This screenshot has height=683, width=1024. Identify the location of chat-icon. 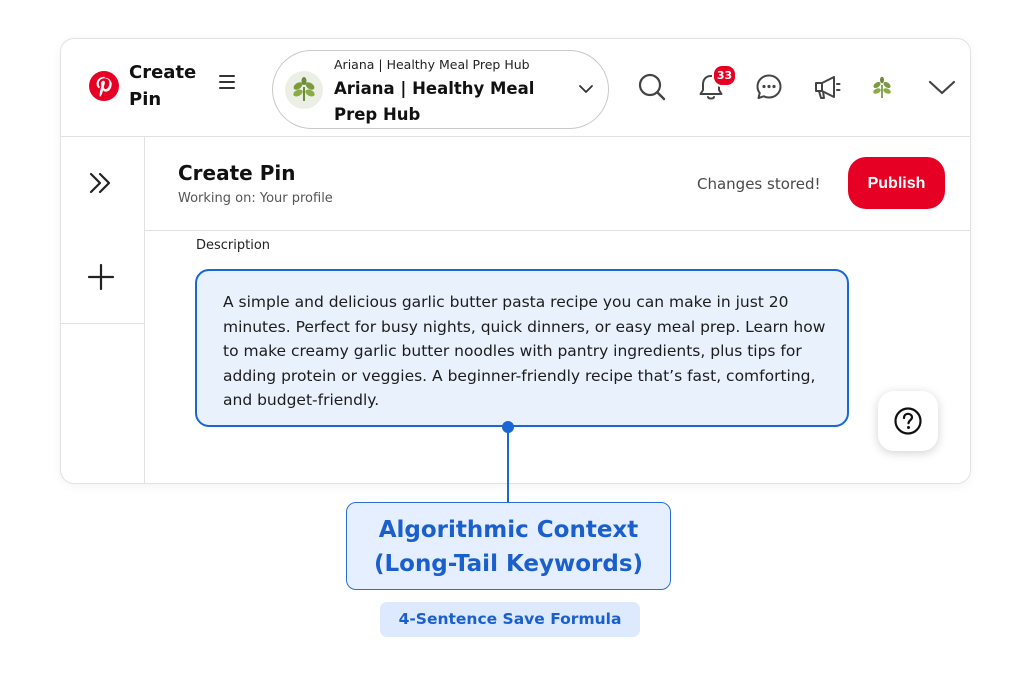
(769, 87).